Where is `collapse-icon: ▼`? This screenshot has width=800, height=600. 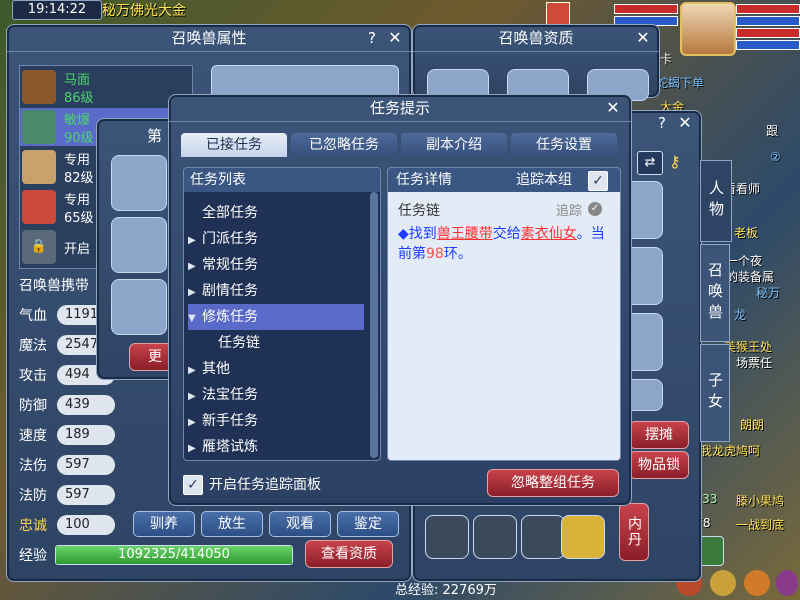 collapse-icon: ▼ is located at coordinates (192, 318).